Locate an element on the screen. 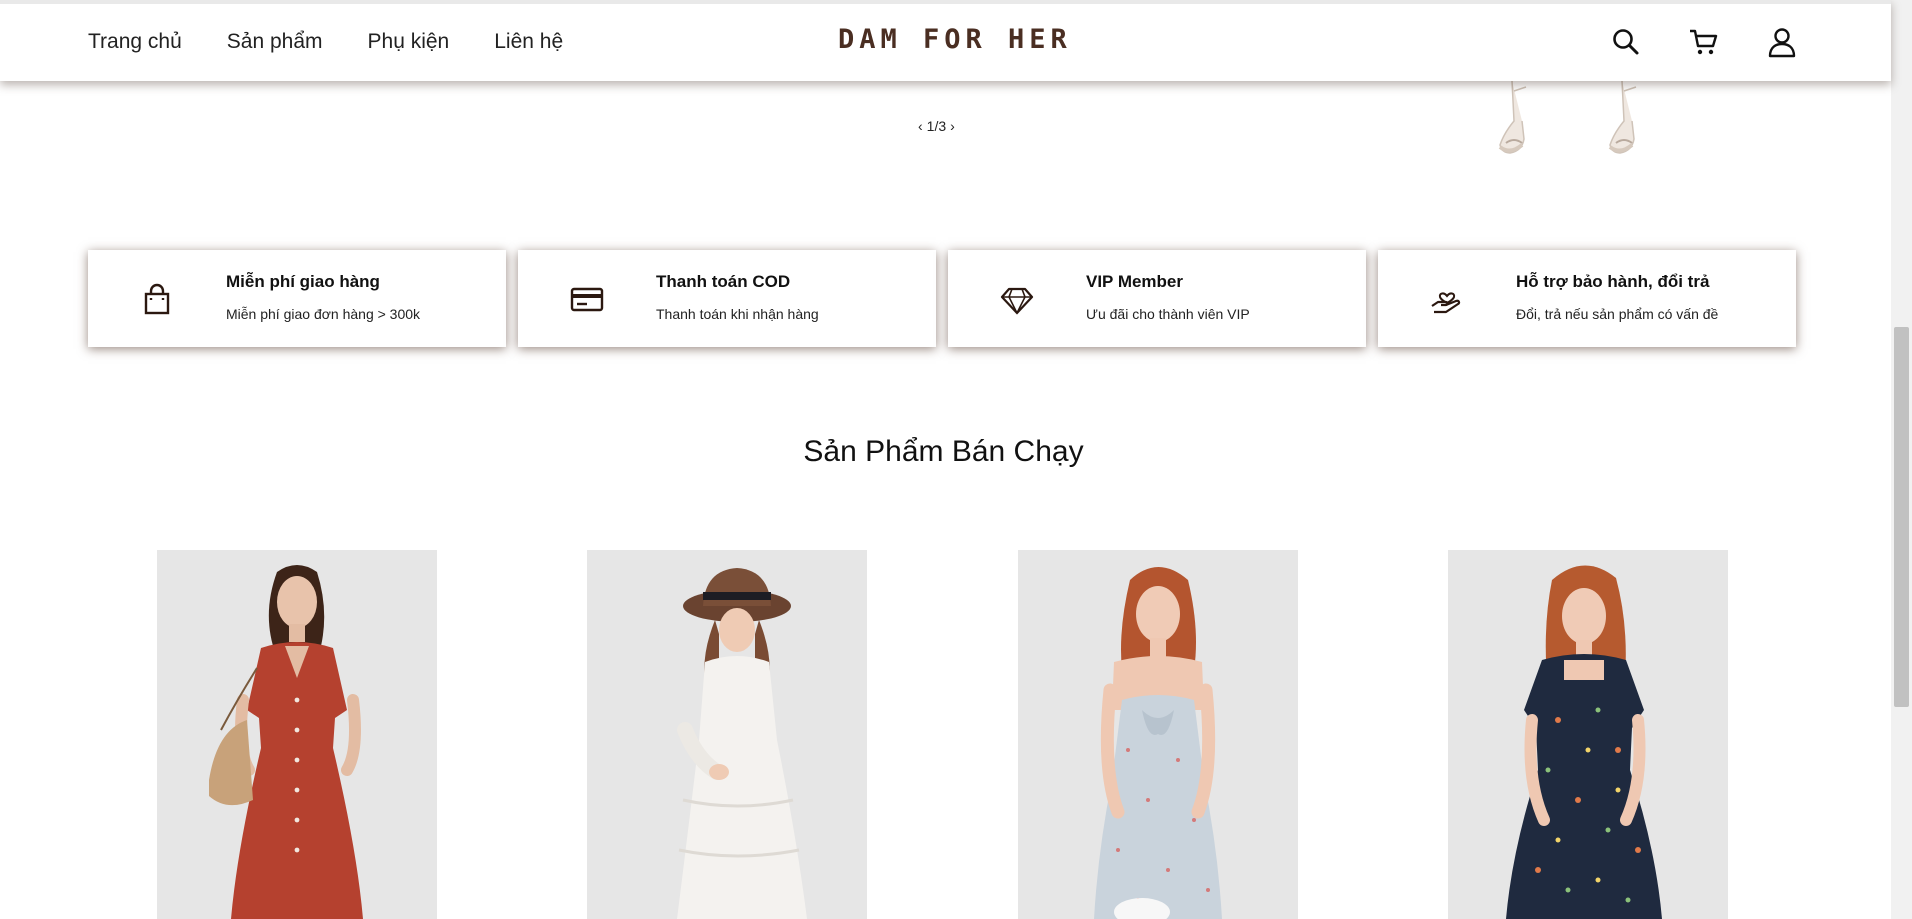 The width and height of the screenshot is (1912, 919). feature-subtitle: Thanh toán khi nhận hàng is located at coordinates (737, 314).